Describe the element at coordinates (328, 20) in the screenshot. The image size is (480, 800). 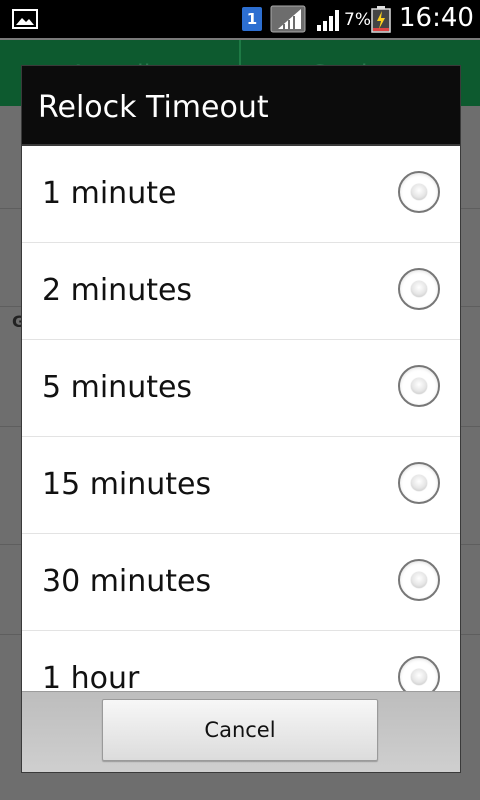
I see `signal-icon` at that location.